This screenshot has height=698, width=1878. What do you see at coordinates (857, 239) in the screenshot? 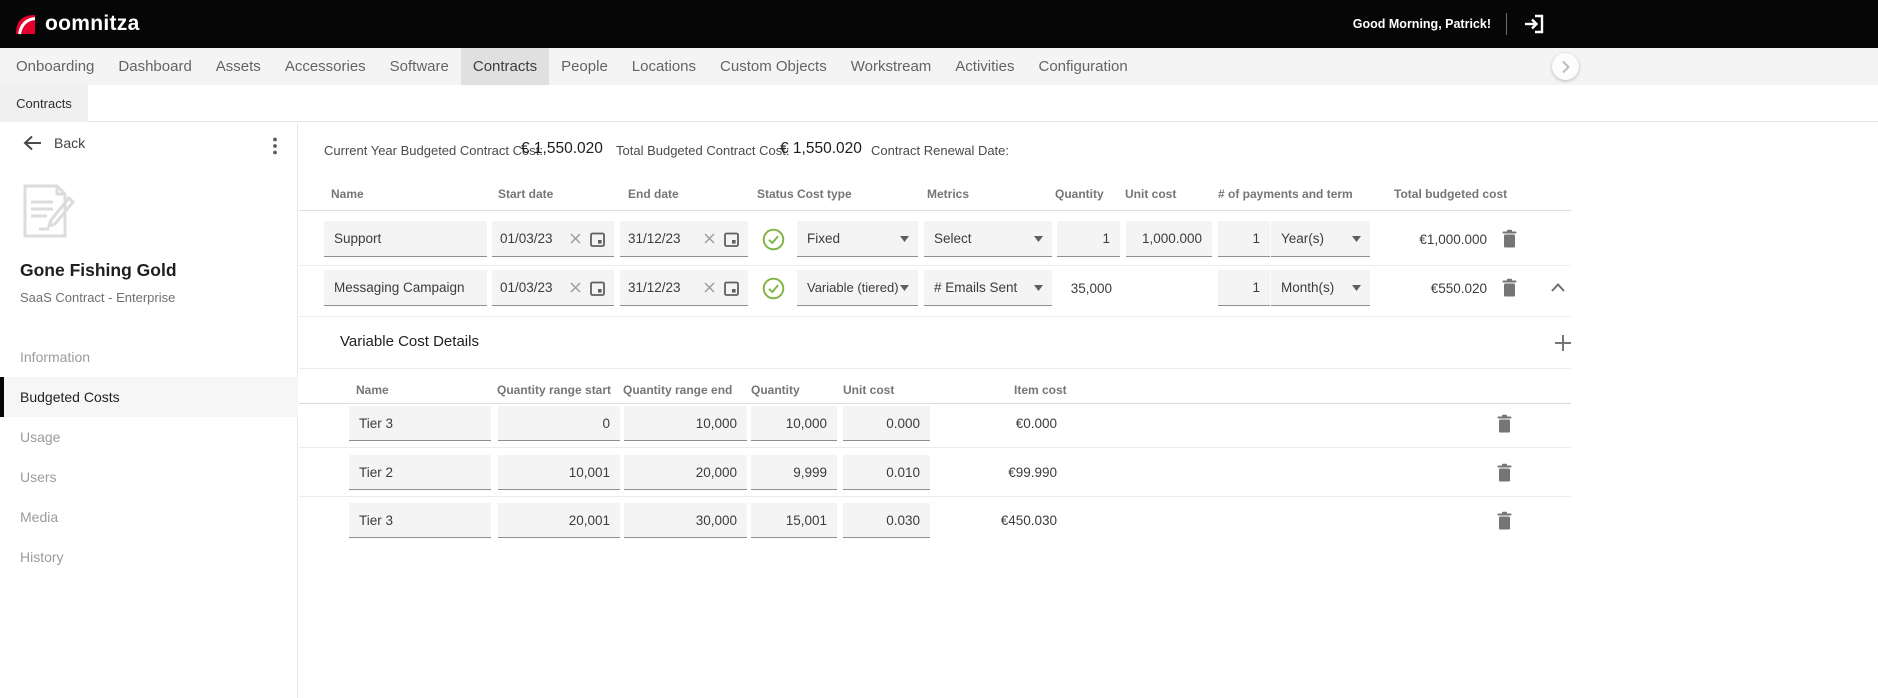
I see `cost-type-select: Fixed` at bounding box center [857, 239].